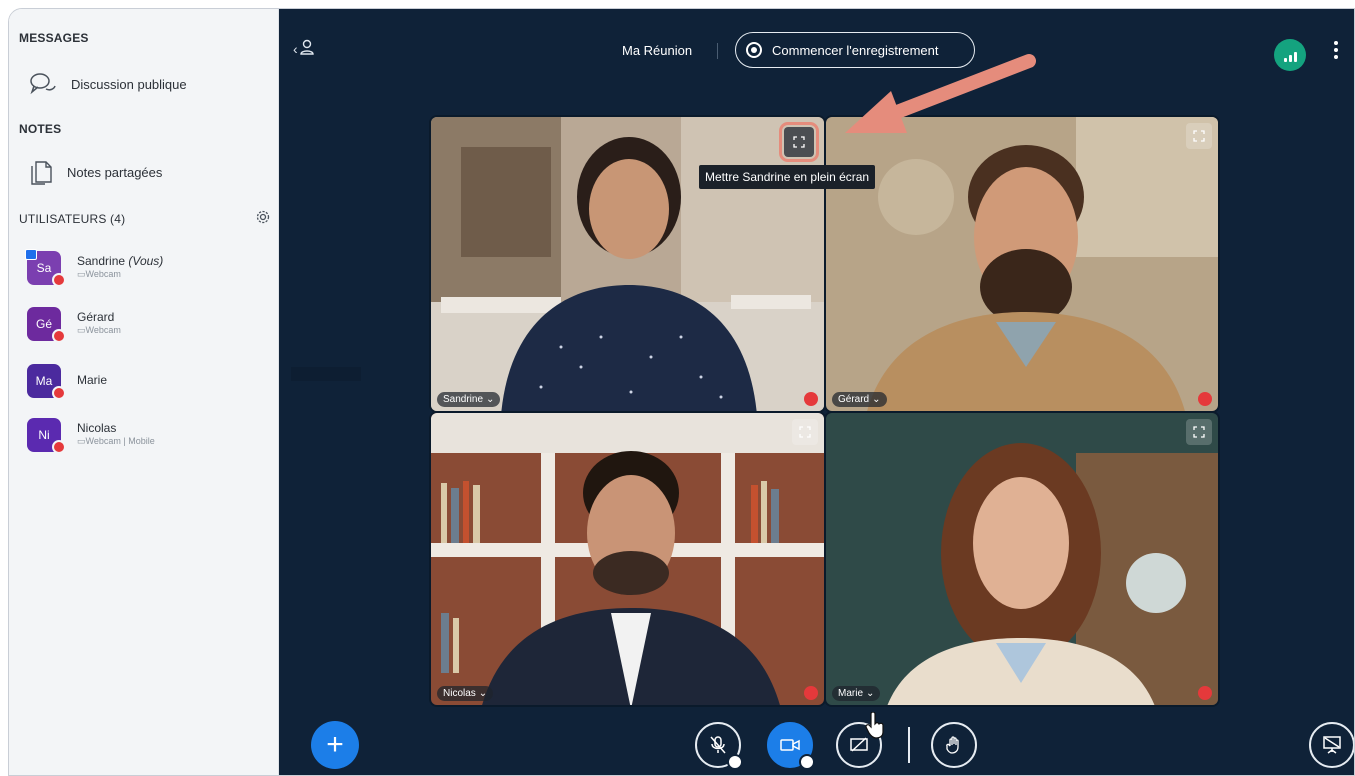 The width and height of the screenshot is (1355, 776). What do you see at coordinates (754, 50) in the screenshot?
I see `record-icon` at bounding box center [754, 50].